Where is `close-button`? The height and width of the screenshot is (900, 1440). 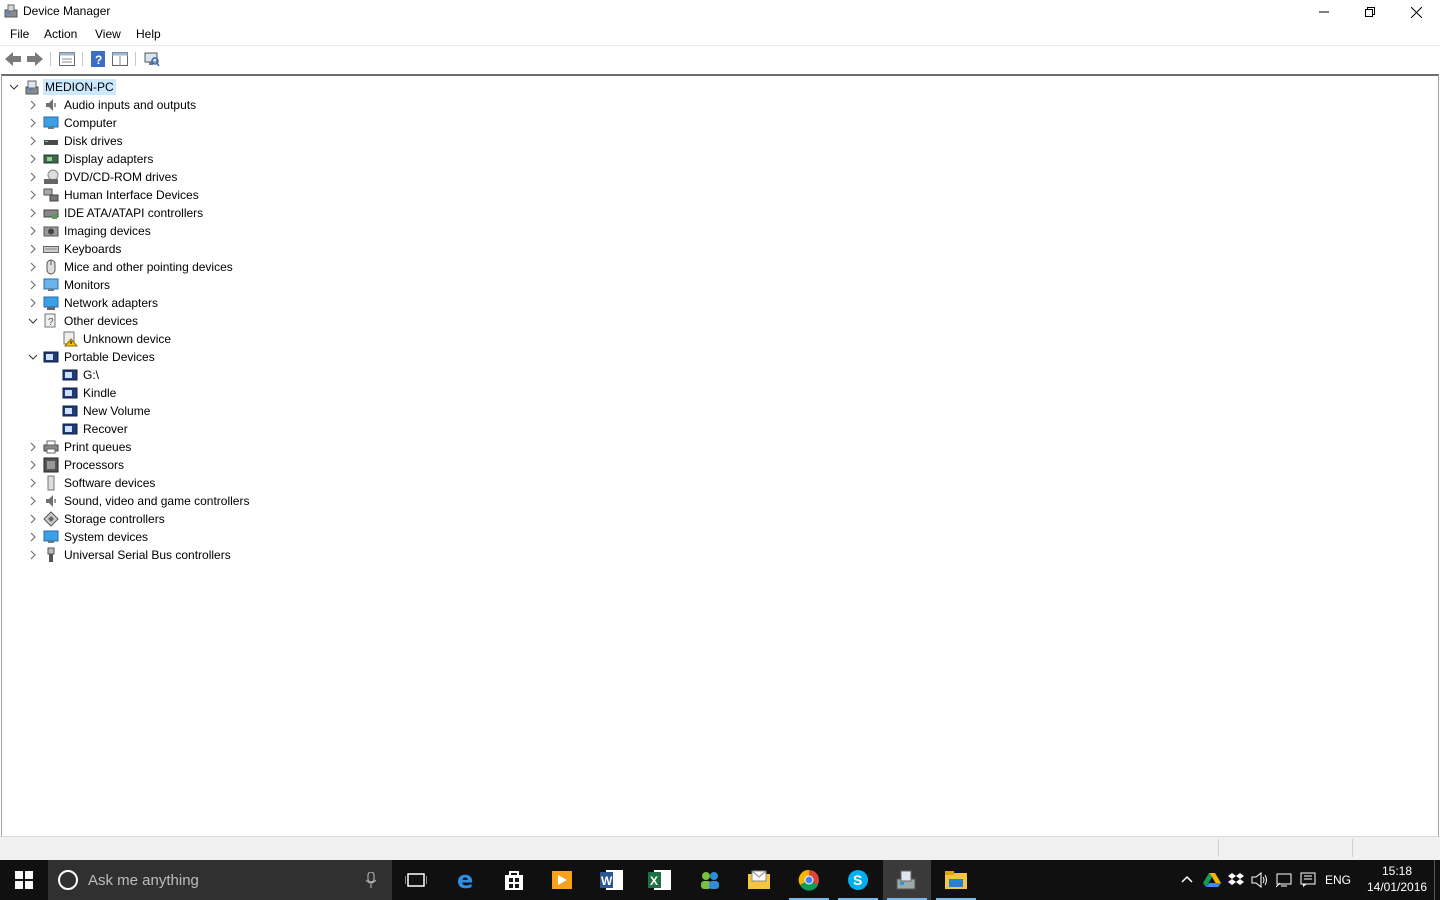
close-button is located at coordinates (1416, 12).